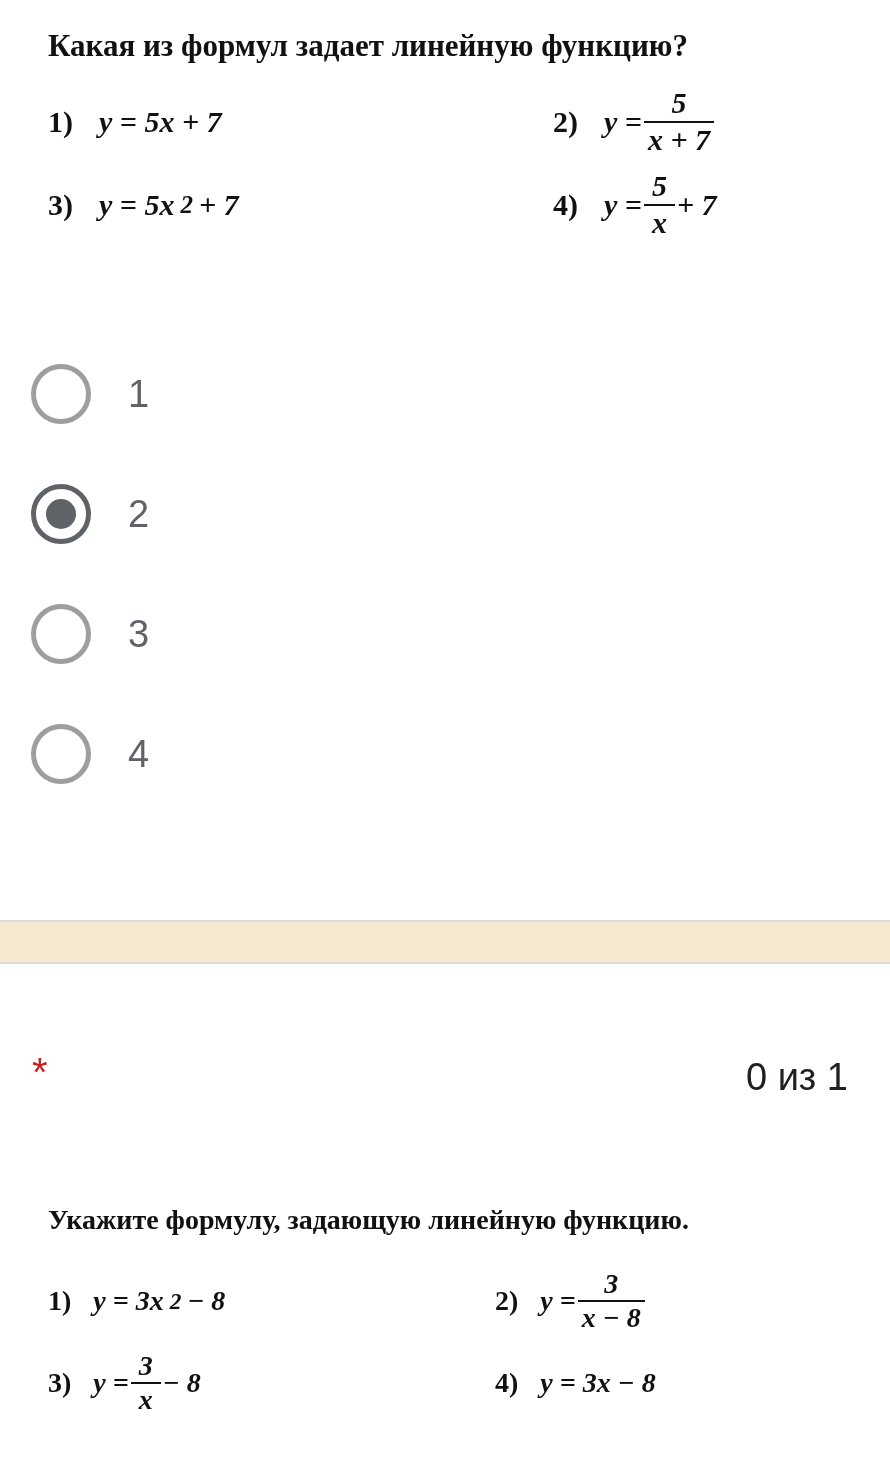  Describe the element at coordinates (796, 1078) in the screenshot. I see `score-text: 0 из 1` at that location.